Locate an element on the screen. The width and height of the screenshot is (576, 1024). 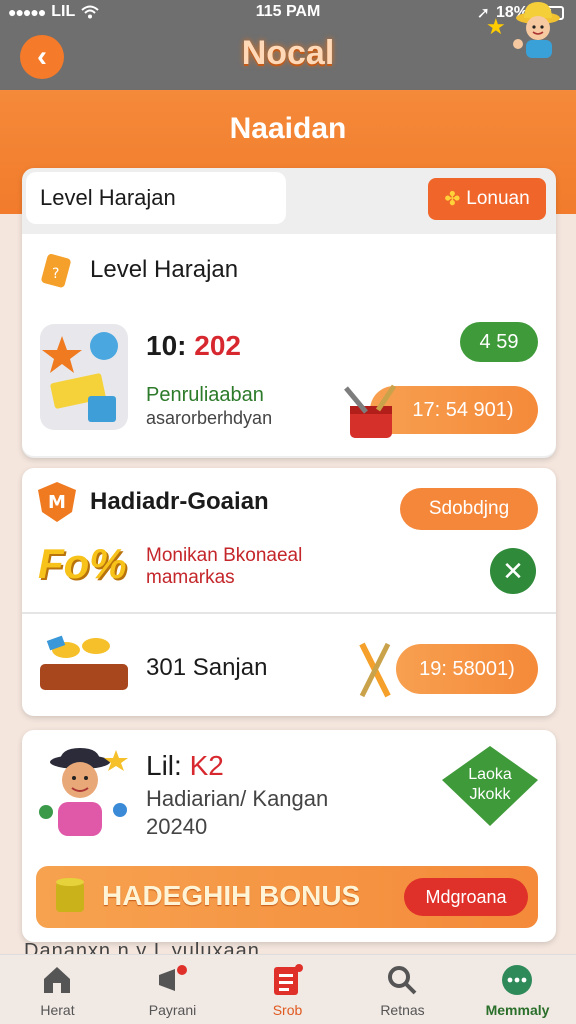
cup-icon is located at coordinates (70, 895).